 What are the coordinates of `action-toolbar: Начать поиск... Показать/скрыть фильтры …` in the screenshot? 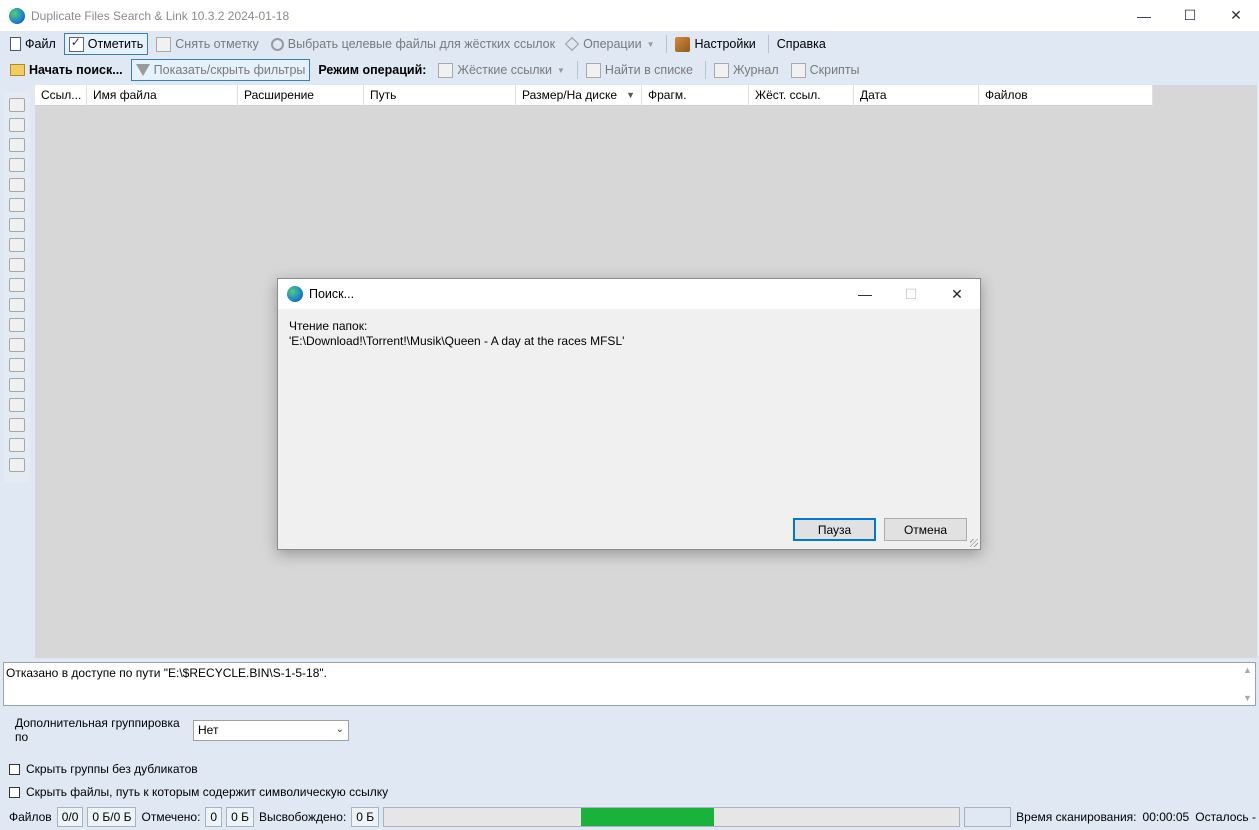 It's located at (629, 70).